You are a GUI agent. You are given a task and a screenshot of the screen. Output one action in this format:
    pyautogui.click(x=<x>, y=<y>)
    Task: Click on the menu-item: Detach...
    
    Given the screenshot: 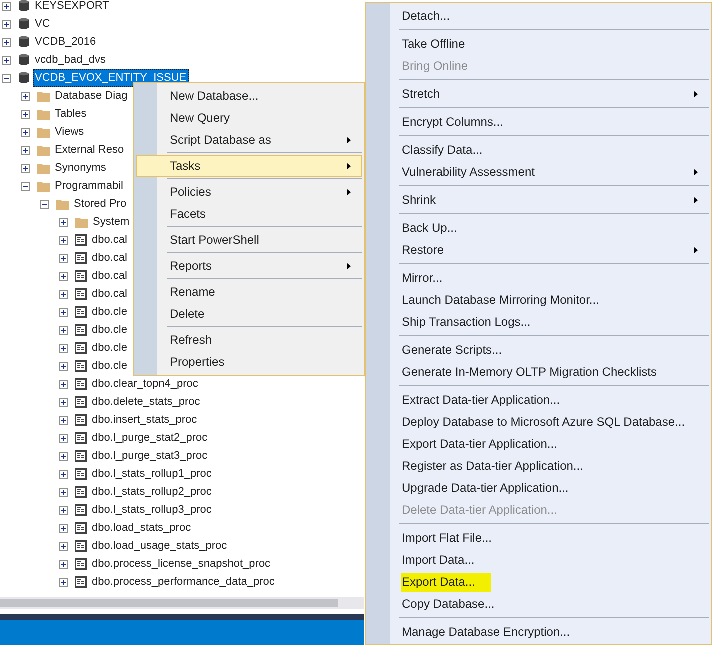 What is the action you would take?
    pyautogui.click(x=538, y=16)
    